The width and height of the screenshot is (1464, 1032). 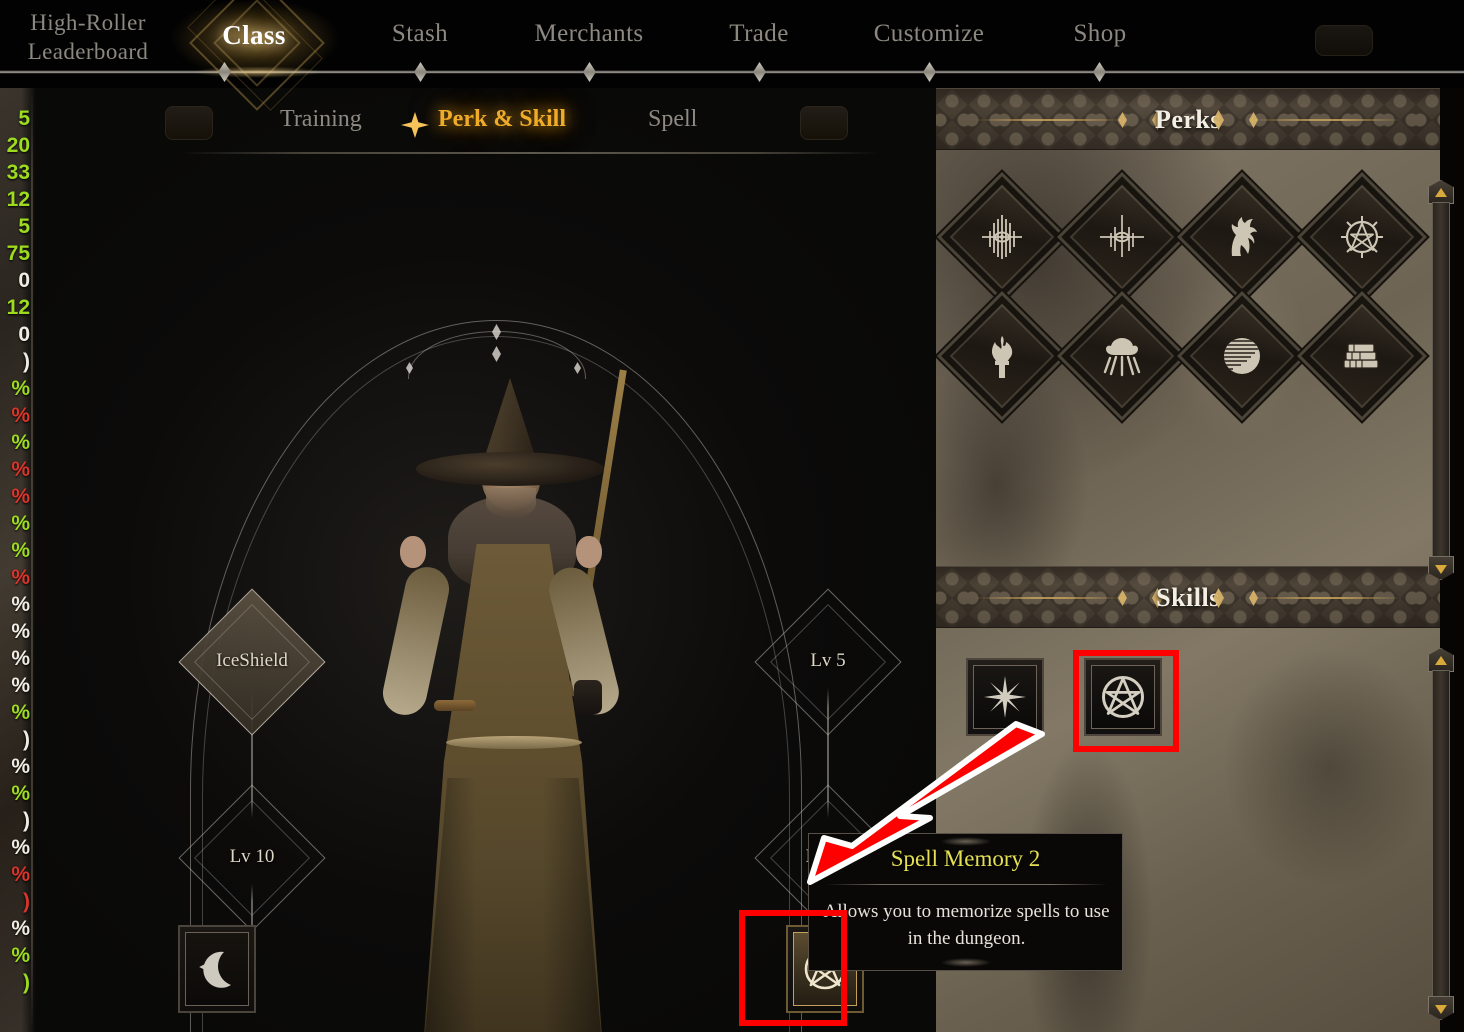 I want to click on tree-slot-frame, so click(x=217, y=969).